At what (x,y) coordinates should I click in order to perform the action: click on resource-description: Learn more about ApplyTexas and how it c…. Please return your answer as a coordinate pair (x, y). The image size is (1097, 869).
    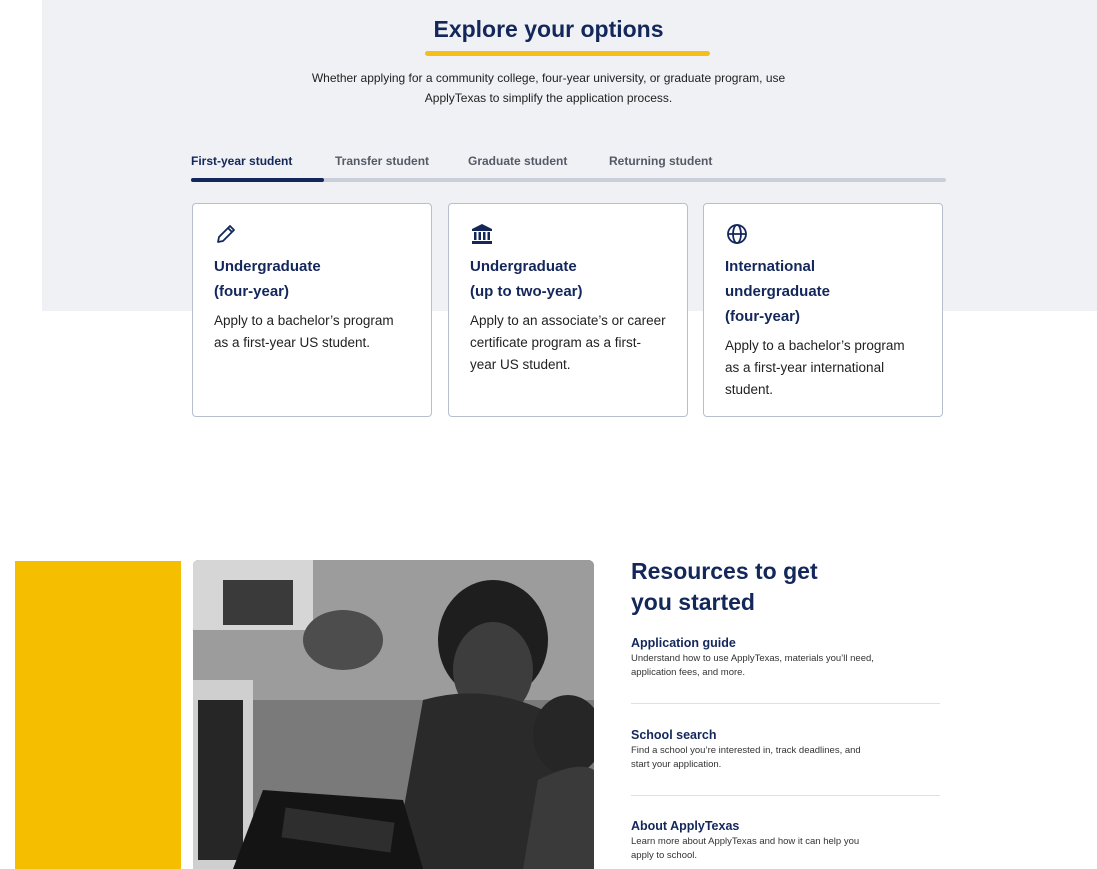
    Looking at the image, I should click on (745, 848).